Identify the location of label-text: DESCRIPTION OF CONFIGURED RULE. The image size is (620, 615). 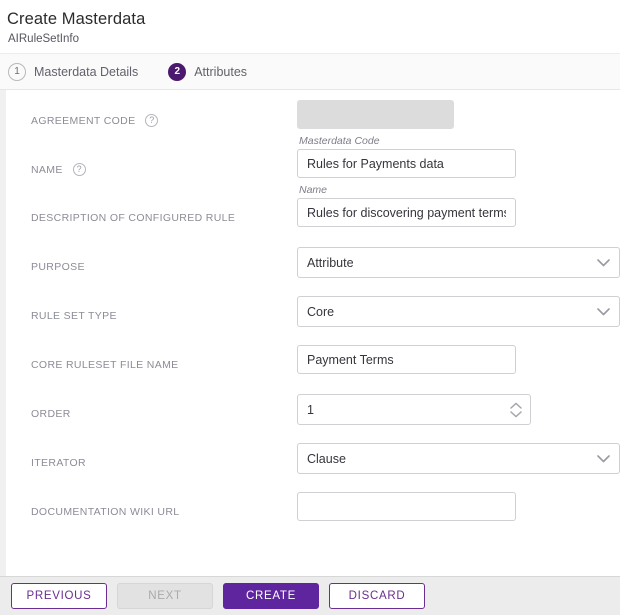
(133, 218).